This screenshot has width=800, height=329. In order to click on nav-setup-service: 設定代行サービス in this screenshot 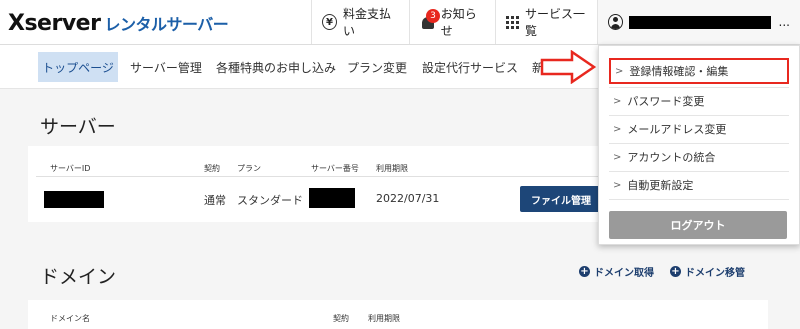, I will do `click(470, 67)`.